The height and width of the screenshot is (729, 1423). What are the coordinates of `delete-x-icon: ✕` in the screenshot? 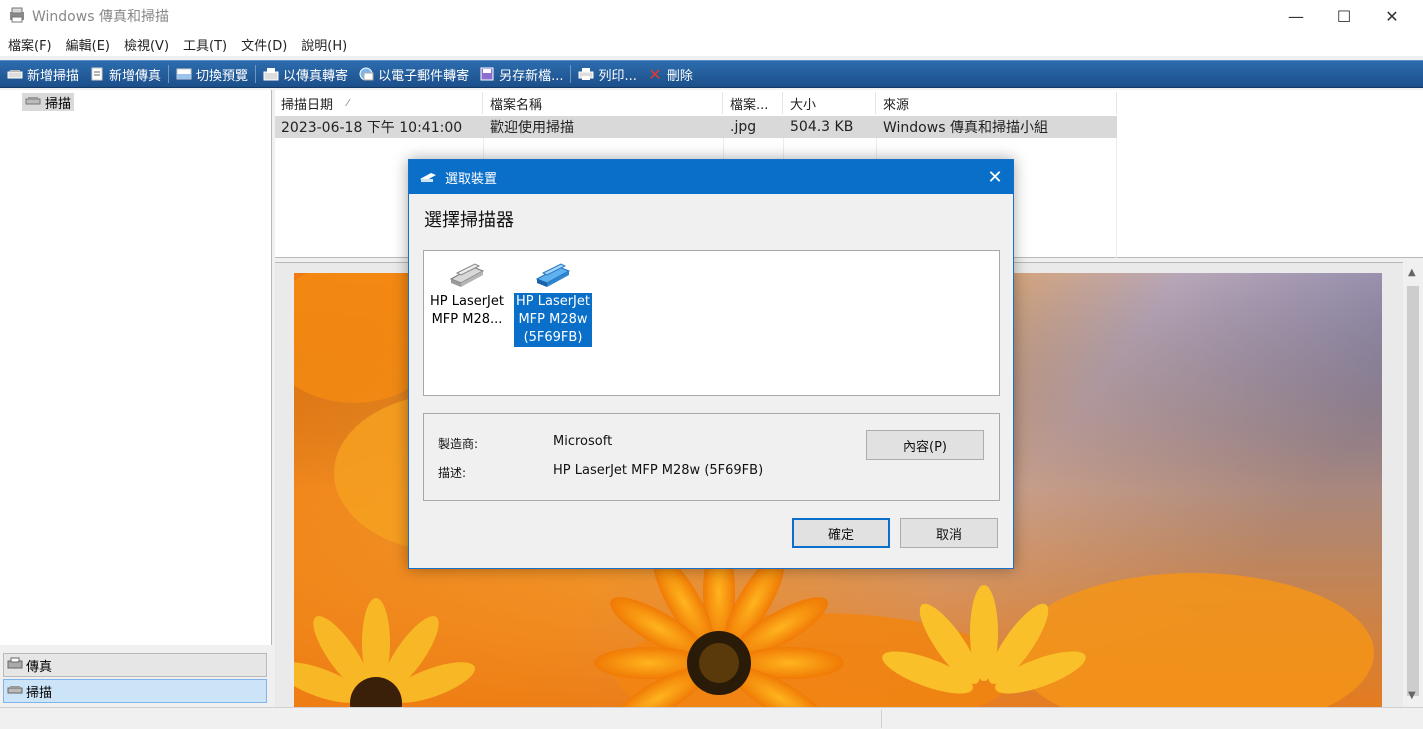 It's located at (655, 74).